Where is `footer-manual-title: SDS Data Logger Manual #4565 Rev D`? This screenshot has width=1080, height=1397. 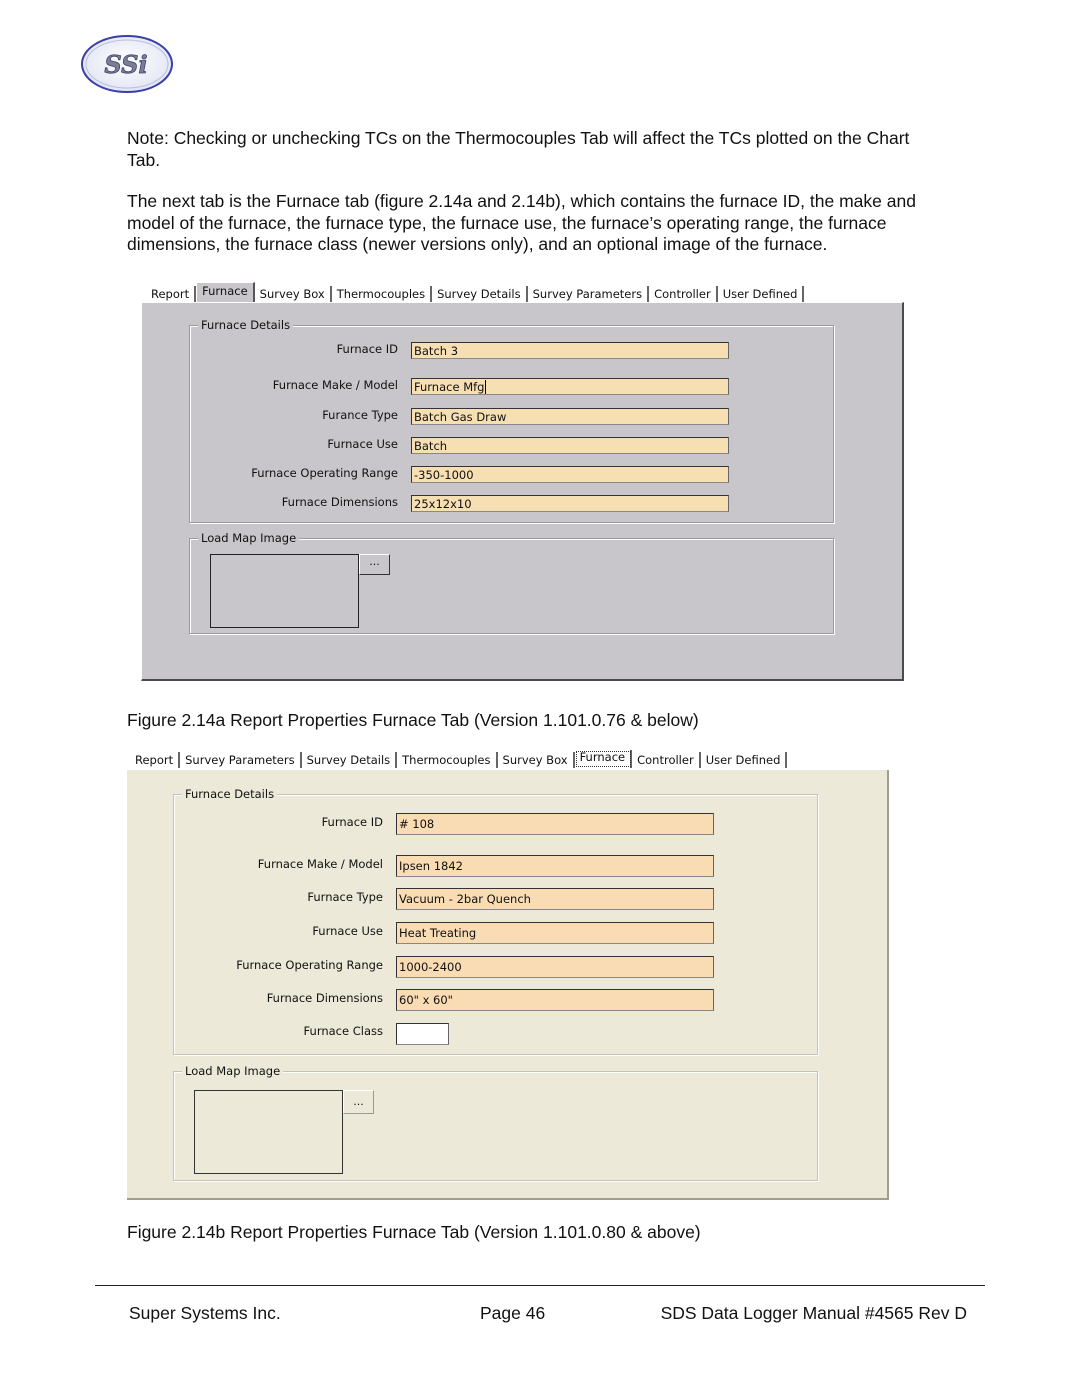
footer-manual-title: SDS Data Logger Manual #4565 Rev D is located at coordinates (813, 1313).